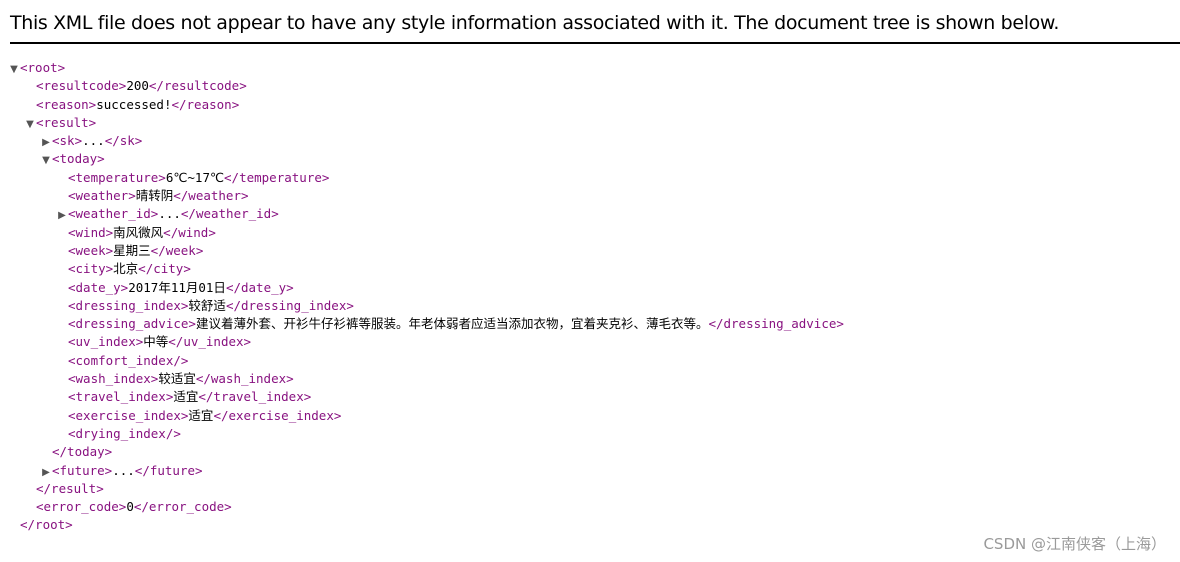 This screenshot has width=1180, height=562. What do you see at coordinates (177, 250) in the screenshot?
I see `xml-close-tag: </week>` at bounding box center [177, 250].